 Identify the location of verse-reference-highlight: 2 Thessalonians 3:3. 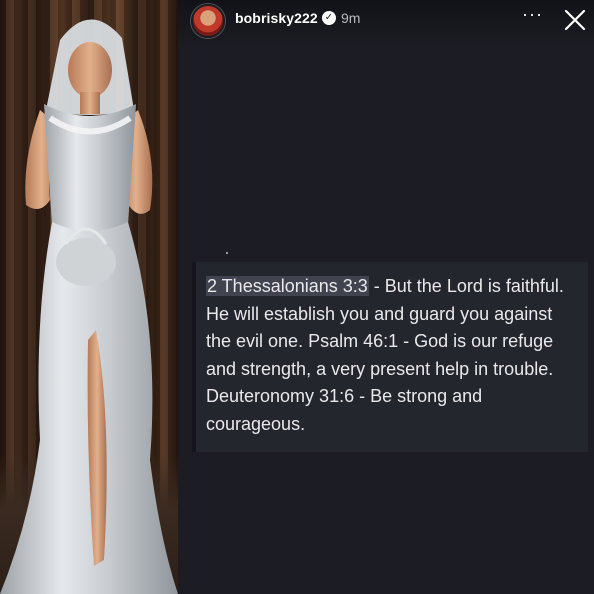
(287, 286).